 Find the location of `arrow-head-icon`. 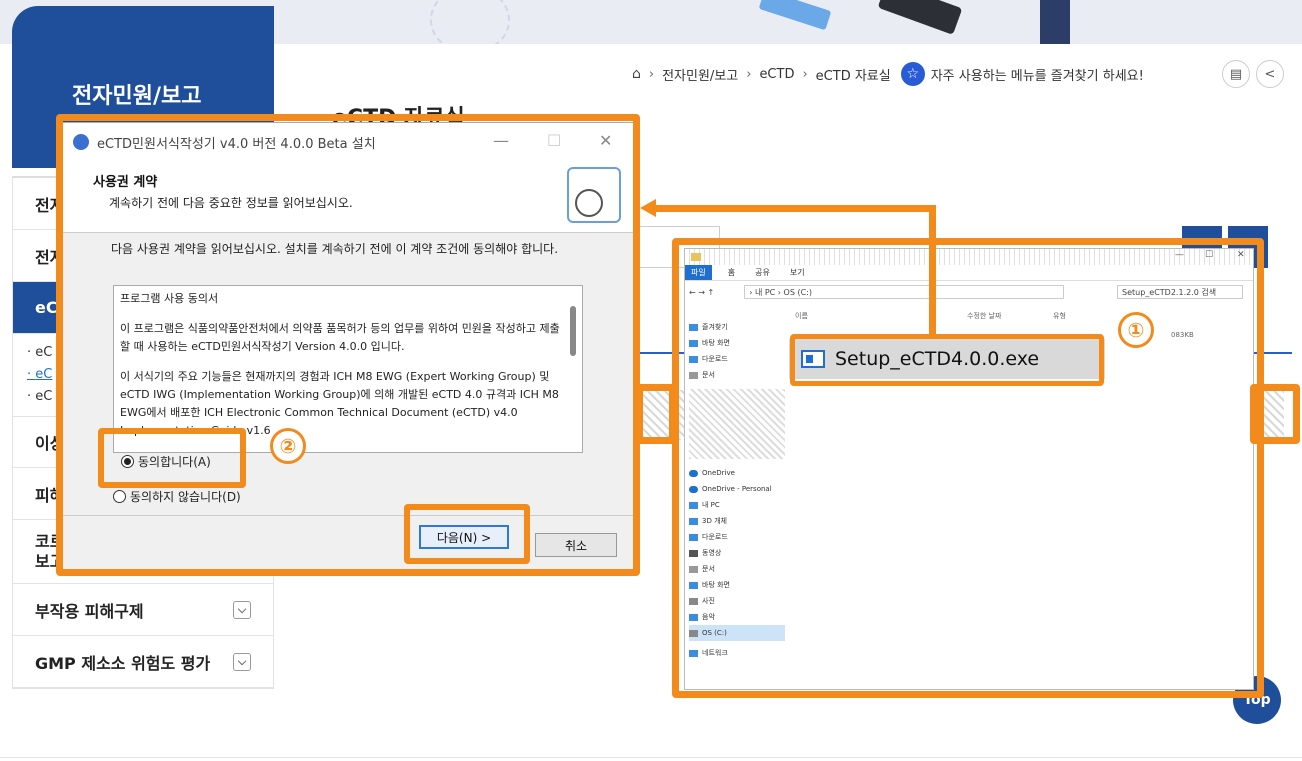

arrow-head-icon is located at coordinates (648, 208).